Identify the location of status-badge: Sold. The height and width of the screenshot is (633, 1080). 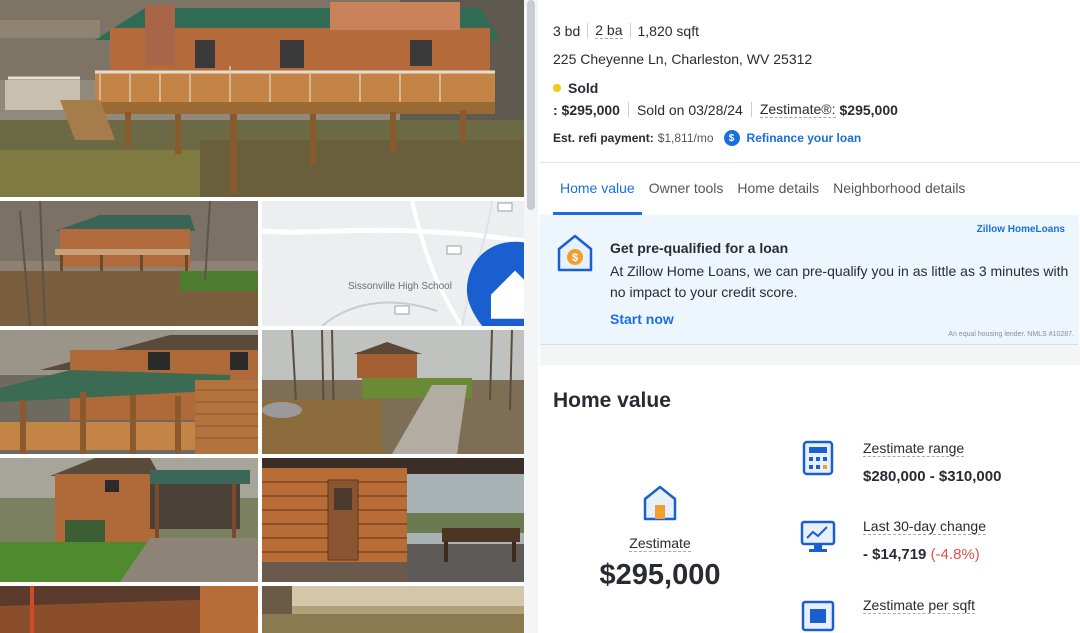
(575, 88).